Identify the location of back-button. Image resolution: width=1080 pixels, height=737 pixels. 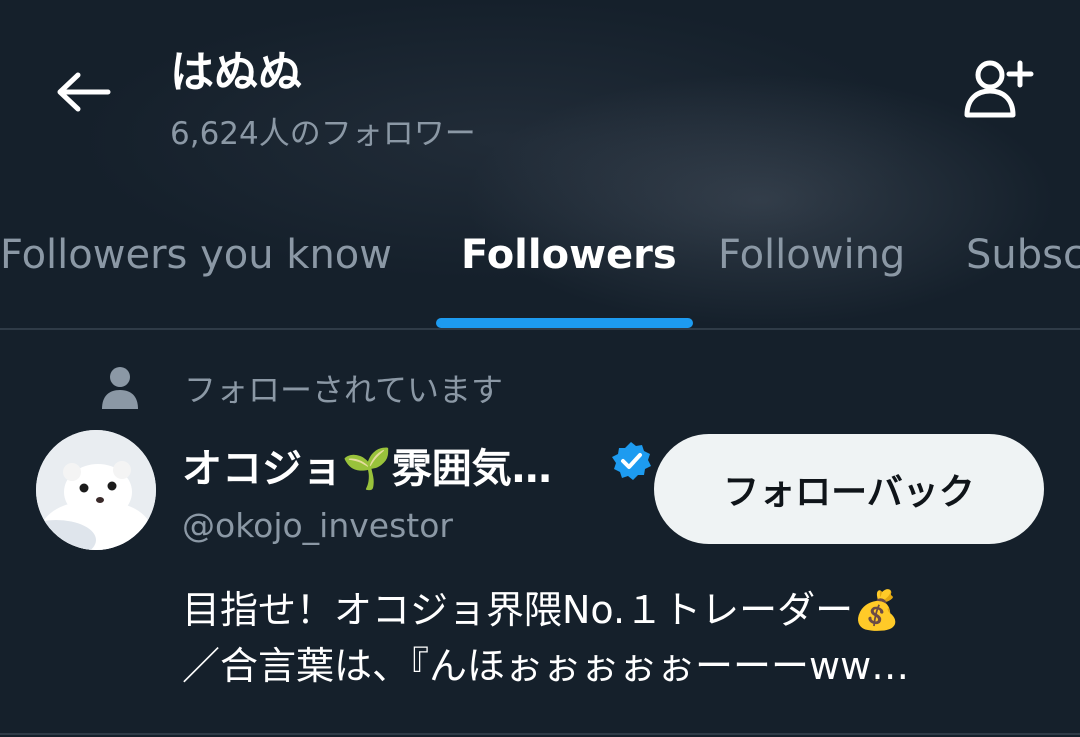
(84, 92).